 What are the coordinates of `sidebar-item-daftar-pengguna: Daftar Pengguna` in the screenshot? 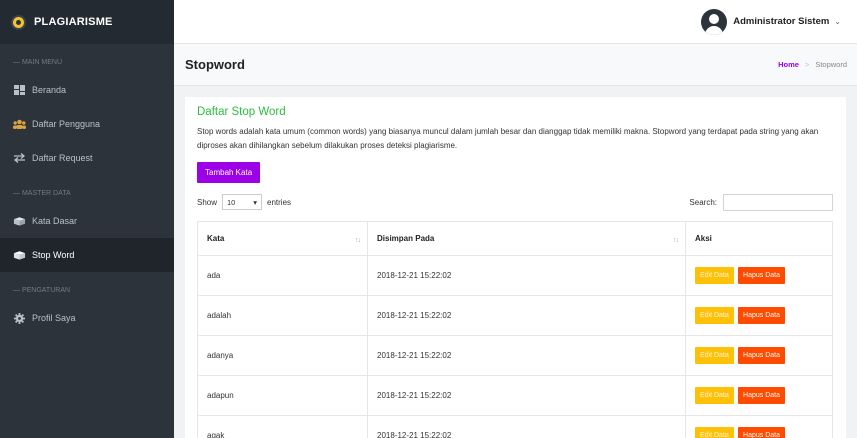 It's located at (87, 124).